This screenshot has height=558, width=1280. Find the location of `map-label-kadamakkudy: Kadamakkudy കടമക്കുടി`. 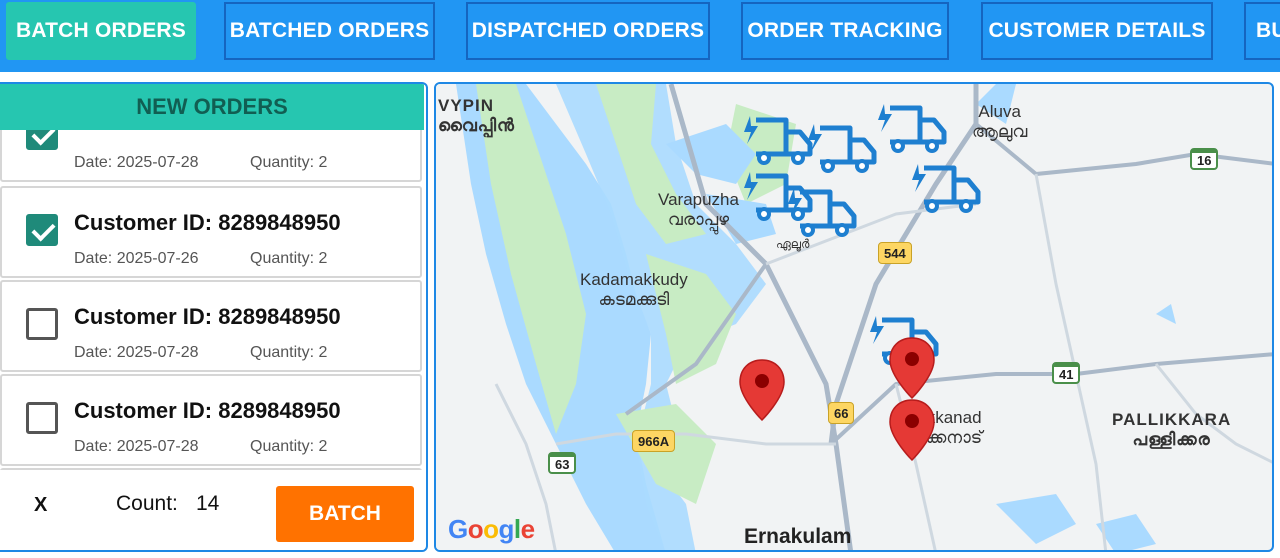

map-label-kadamakkudy: Kadamakkudy കടമക്കുടി is located at coordinates (634, 289).